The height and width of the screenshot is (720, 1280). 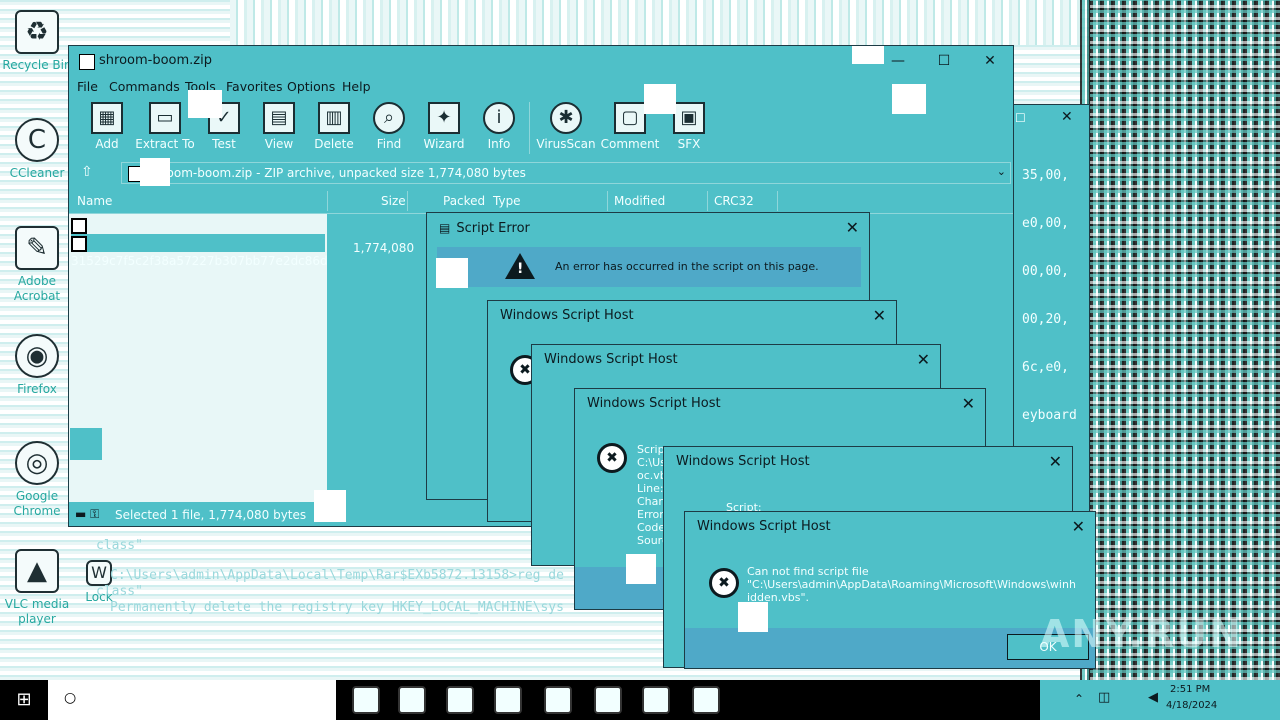 What do you see at coordinates (1045, 367) in the screenshot?
I see `hex-line: 6c,e0,` at bounding box center [1045, 367].